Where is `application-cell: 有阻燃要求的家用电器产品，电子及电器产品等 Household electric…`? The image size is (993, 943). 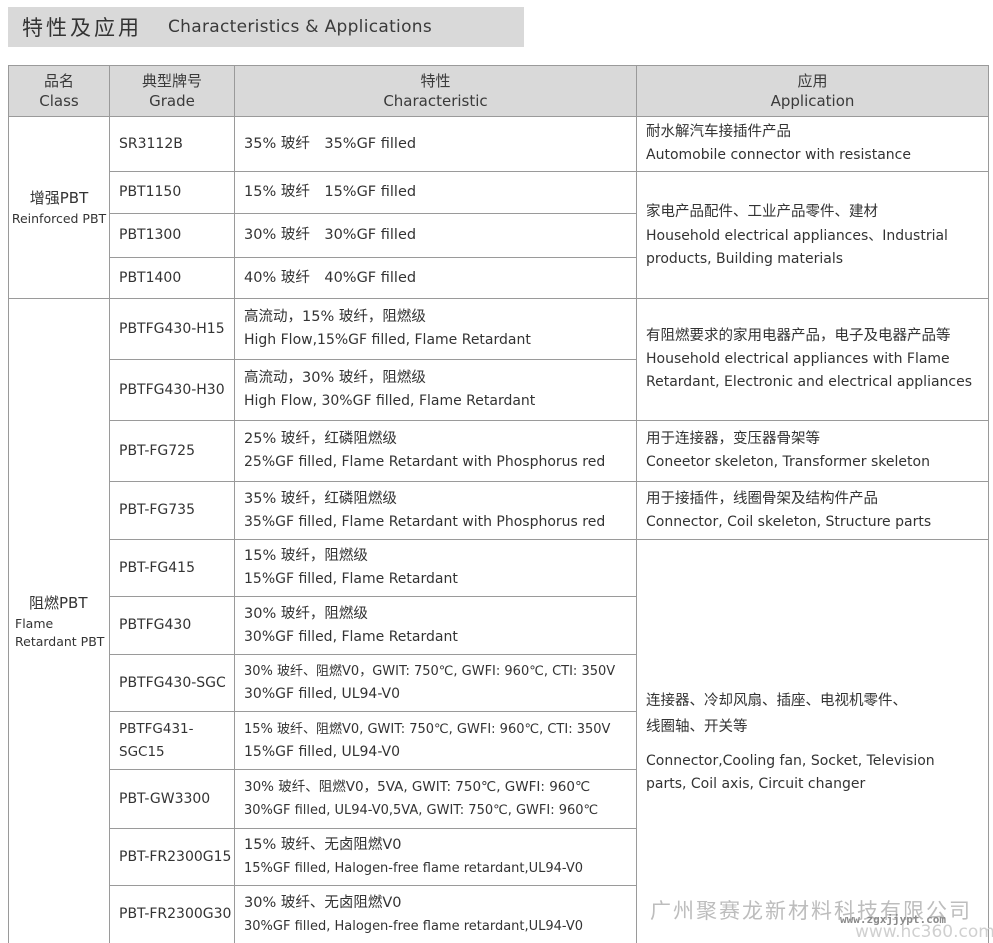 application-cell: 有阻燃要求的家用电器产品，电子及电器产品等 Household electric… is located at coordinates (812, 359).